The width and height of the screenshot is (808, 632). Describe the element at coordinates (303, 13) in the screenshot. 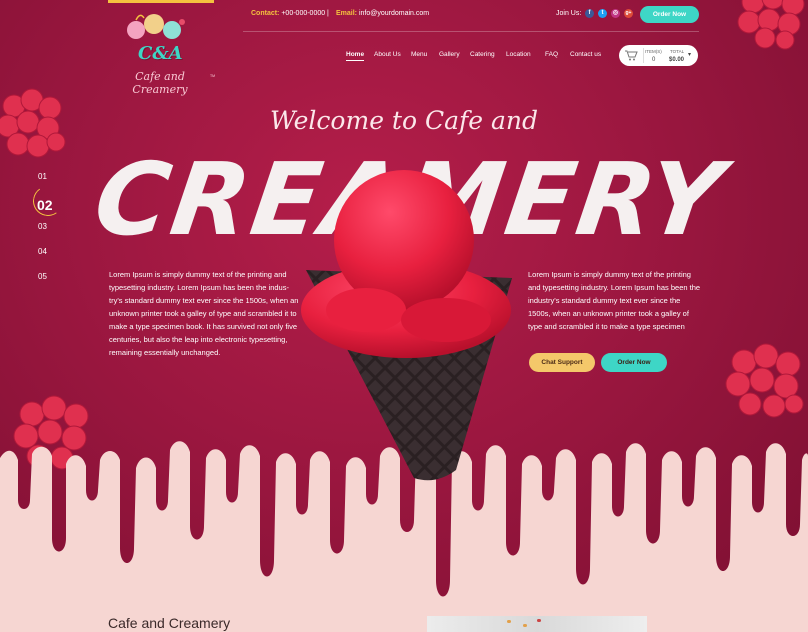

I see `phone-number: +00-000-0000` at that location.